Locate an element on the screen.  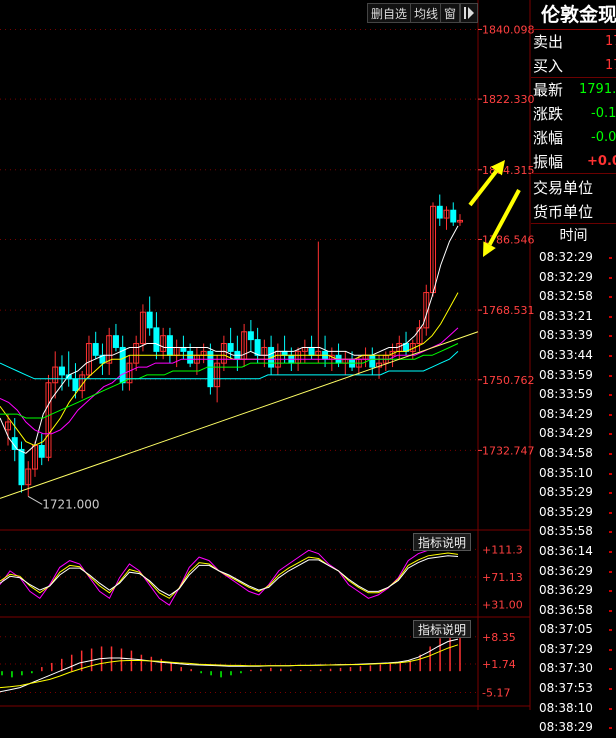
bid-value: 17 is located at coordinates (610, 65).